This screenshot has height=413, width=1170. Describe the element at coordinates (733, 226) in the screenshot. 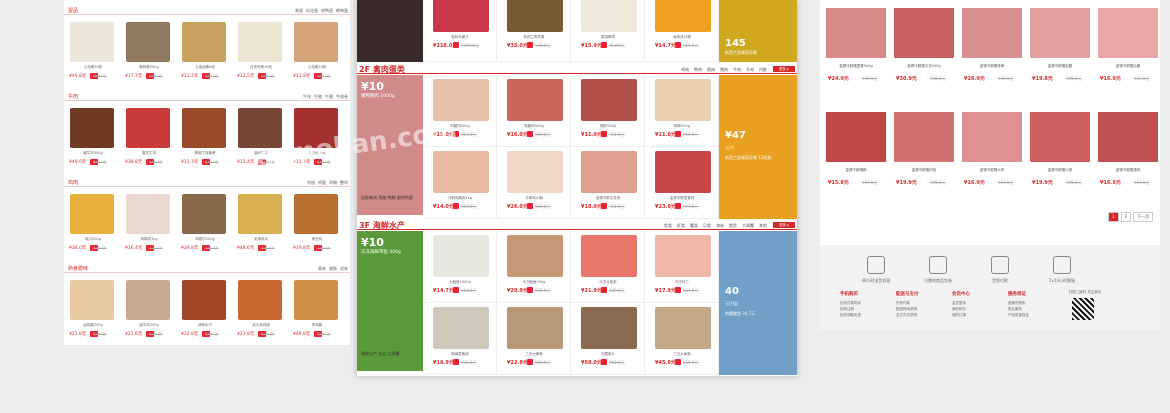

I see `floor-tag-link: 鱿鱼` at that location.